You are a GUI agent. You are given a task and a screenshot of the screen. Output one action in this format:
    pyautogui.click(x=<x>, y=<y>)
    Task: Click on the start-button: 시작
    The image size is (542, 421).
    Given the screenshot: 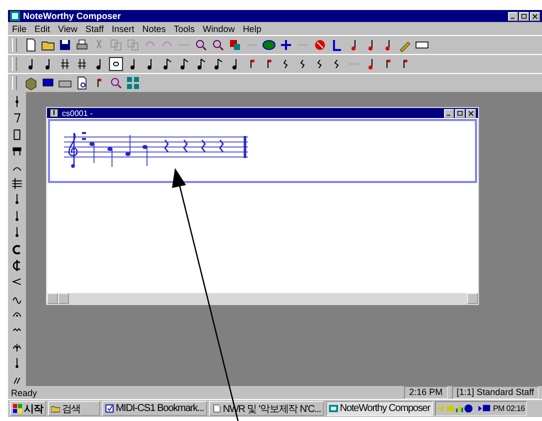 What is the action you would take?
    pyautogui.click(x=28, y=408)
    